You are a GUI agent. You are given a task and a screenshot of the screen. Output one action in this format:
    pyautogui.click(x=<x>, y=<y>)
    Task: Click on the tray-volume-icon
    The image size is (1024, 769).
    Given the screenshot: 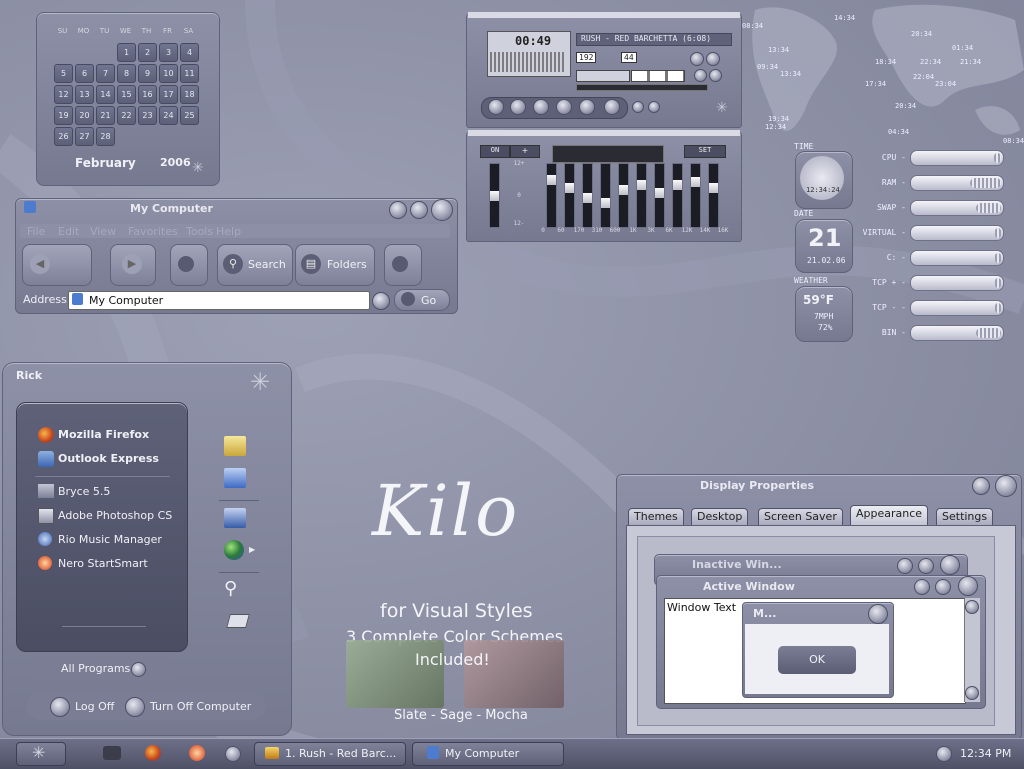 What is the action you would take?
    pyautogui.click(x=944, y=754)
    